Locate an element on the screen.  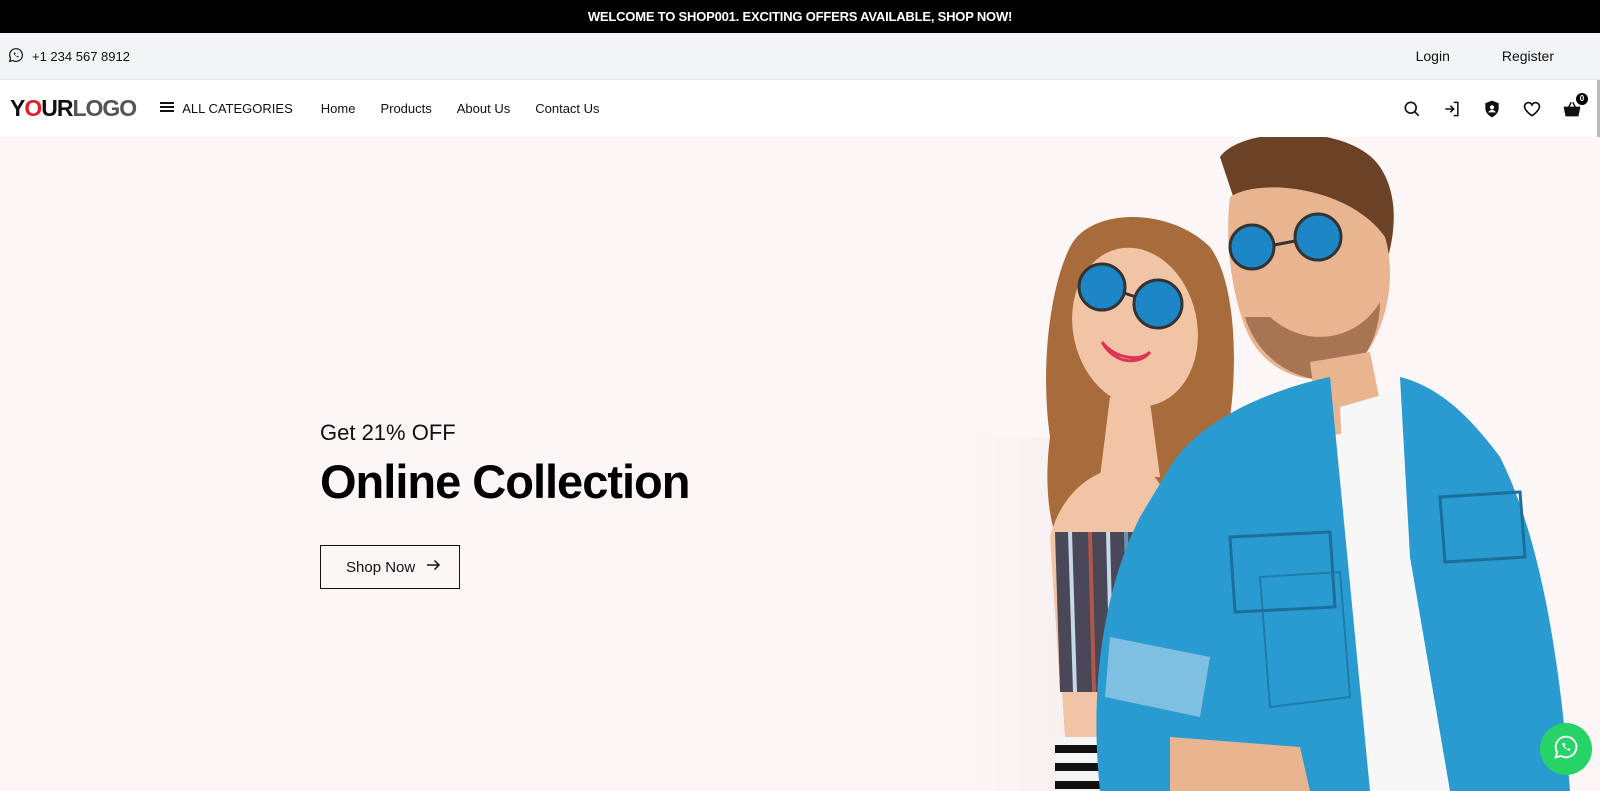
shop-now-button: Shop Now is located at coordinates (390, 567).